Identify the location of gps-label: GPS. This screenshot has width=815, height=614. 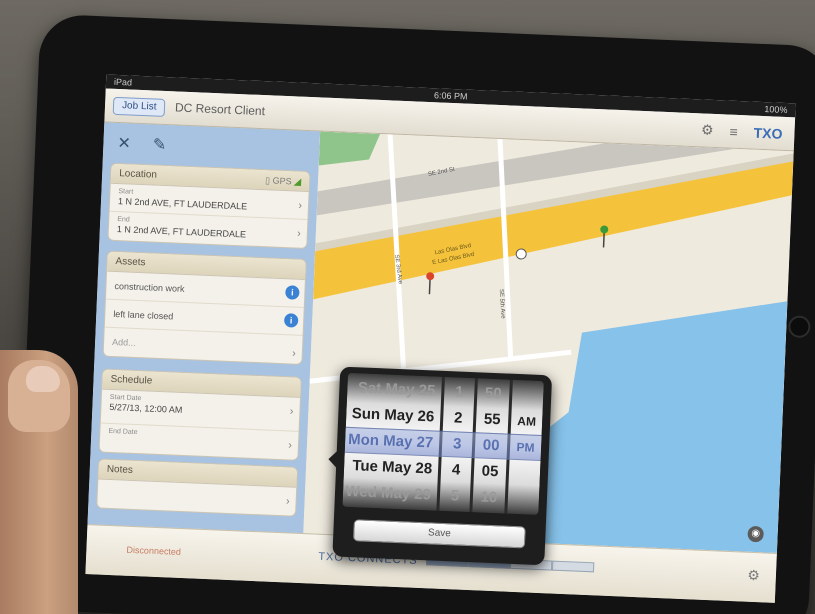
(282, 180).